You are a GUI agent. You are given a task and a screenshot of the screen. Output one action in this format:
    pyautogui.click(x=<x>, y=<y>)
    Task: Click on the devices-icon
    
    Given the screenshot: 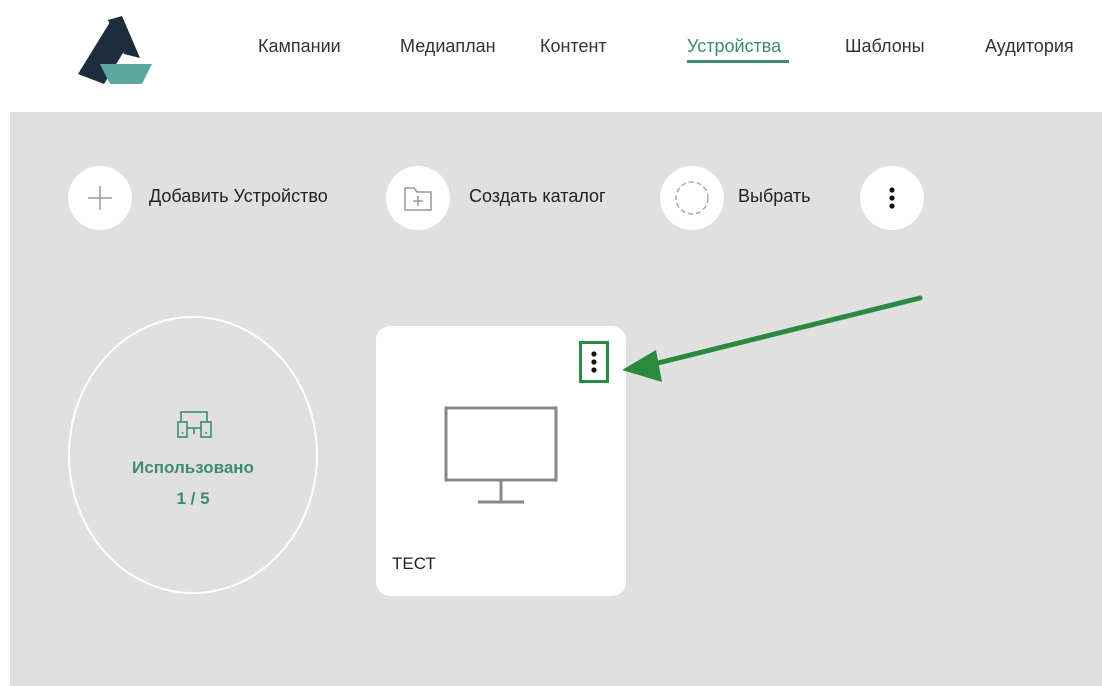 What is the action you would take?
    pyautogui.click(x=194, y=424)
    